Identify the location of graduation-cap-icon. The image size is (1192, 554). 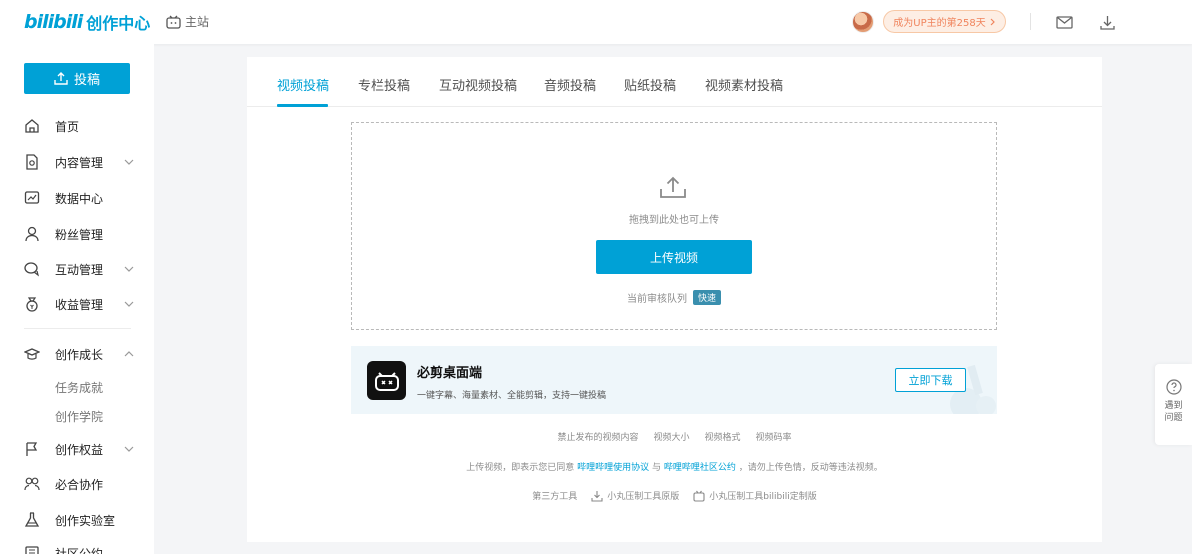
(32, 354).